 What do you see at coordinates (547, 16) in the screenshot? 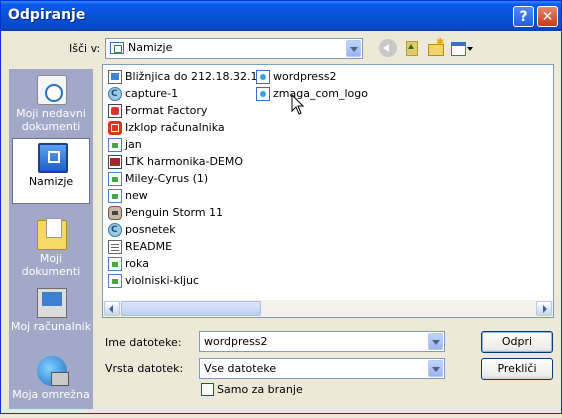
I see `close-button: ✕` at bounding box center [547, 16].